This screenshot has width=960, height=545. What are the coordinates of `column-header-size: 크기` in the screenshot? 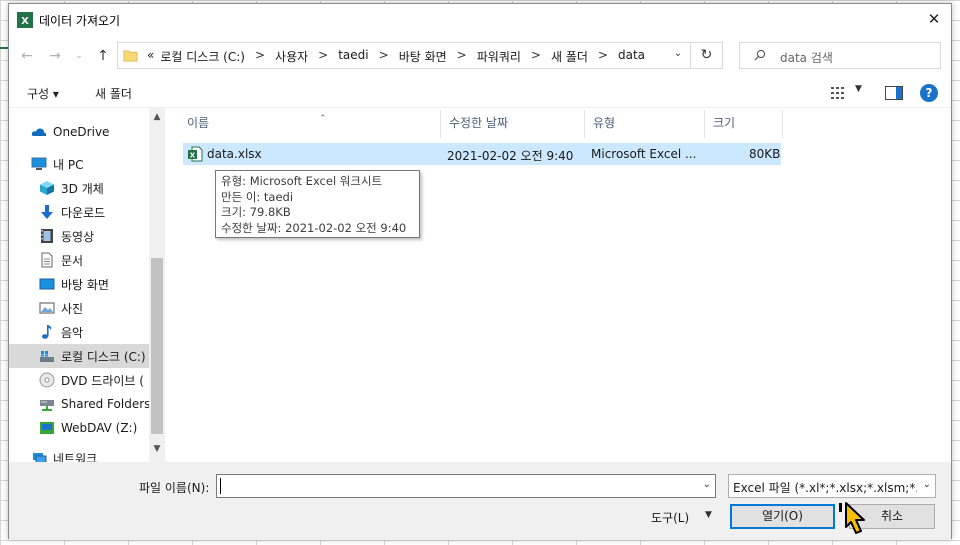 It's located at (744, 124).